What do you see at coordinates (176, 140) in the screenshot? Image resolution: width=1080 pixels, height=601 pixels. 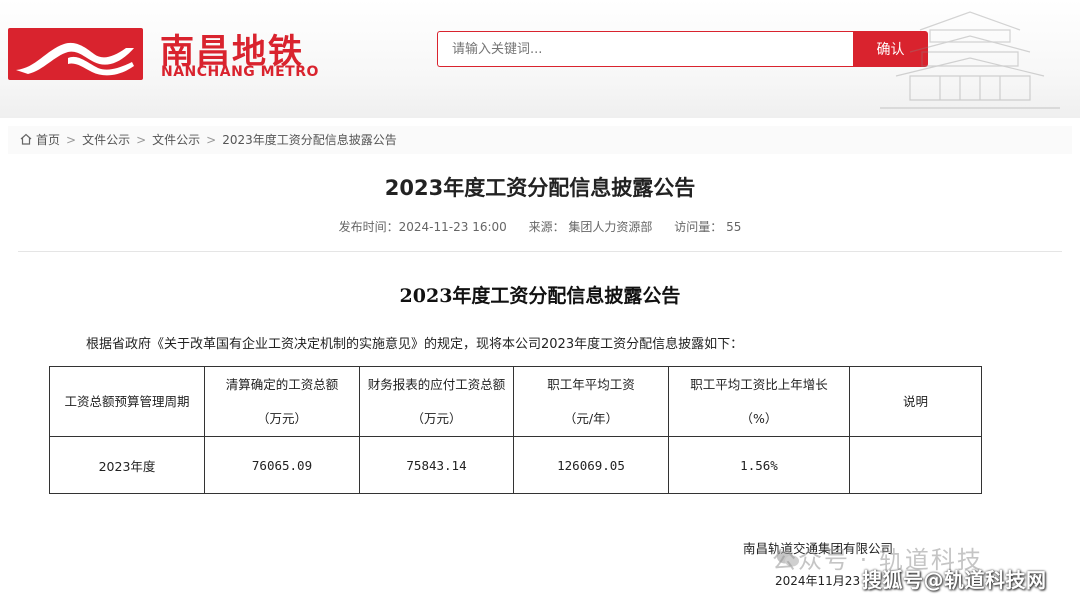 I see `breadcrumb-item-file-notice-sub: 文件公示` at bounding box center [176, 140].